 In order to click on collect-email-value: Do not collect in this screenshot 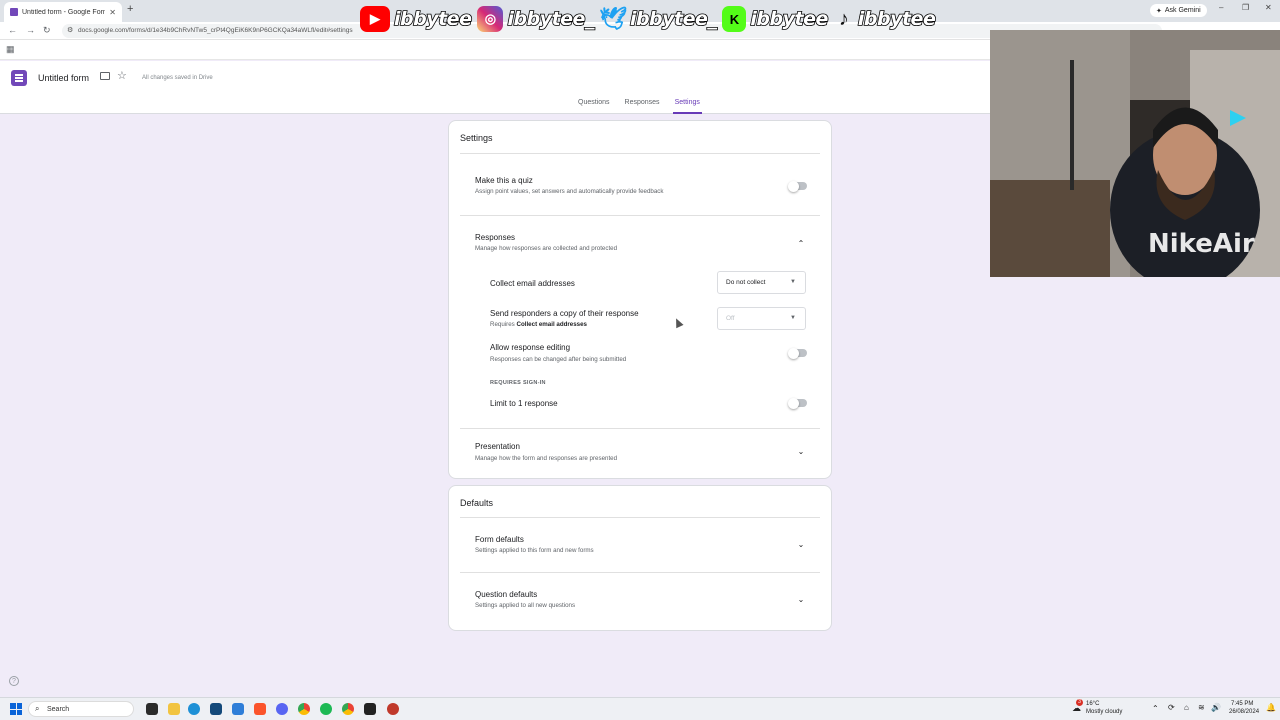, I will do `click(746, 282)`.